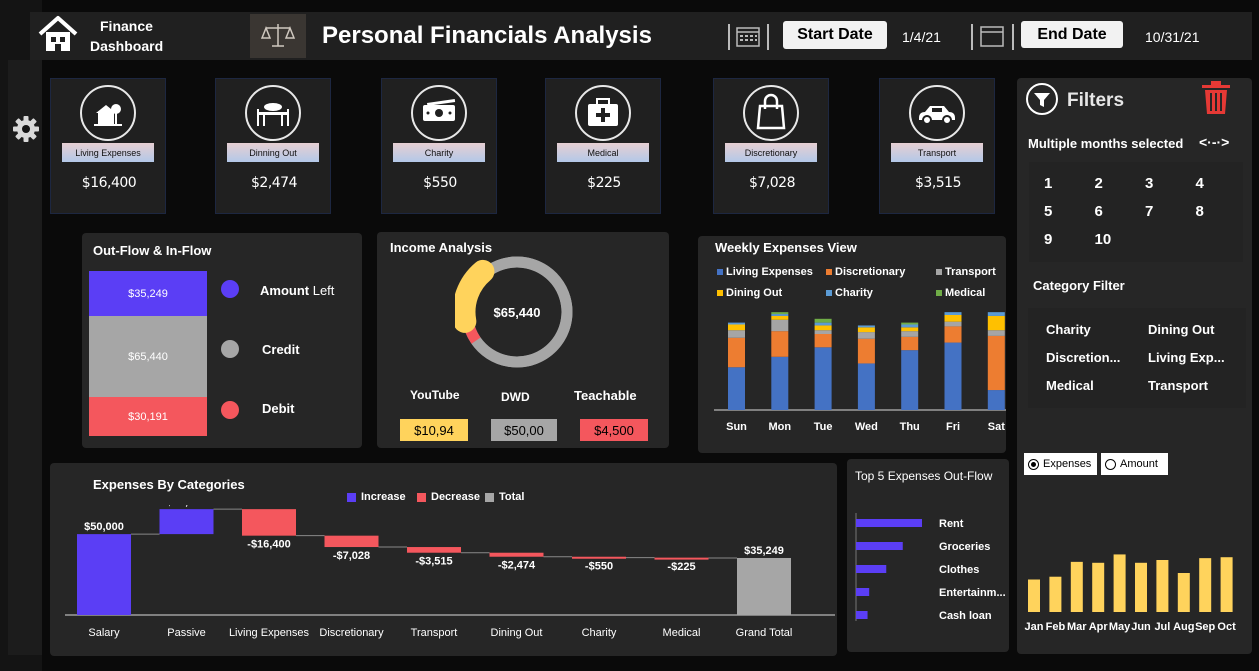 The image size is (1259, 671). Describe the element at coordinates (1149, 211) in the screenshot. I see `month-option-7: 7` at that location.